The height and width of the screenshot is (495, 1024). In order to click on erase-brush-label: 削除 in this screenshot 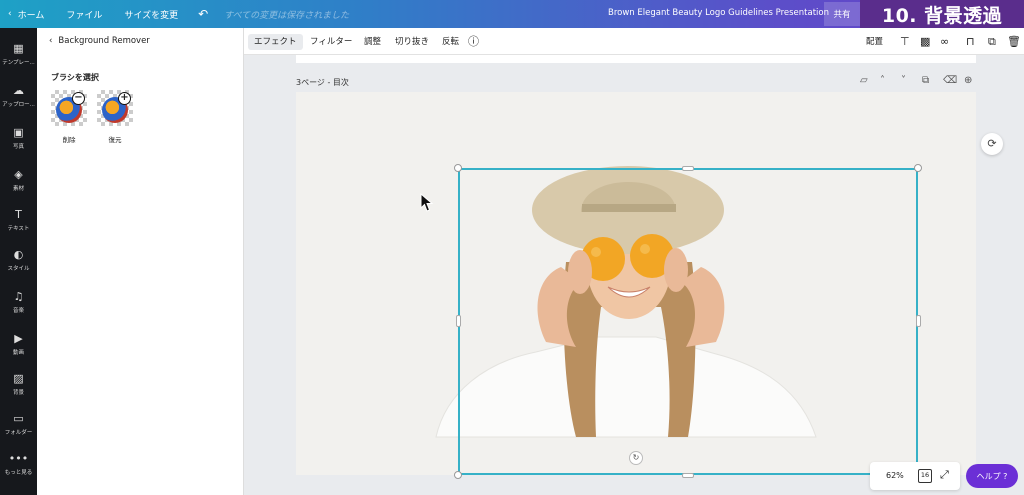, I will do `click(69, 140)`.